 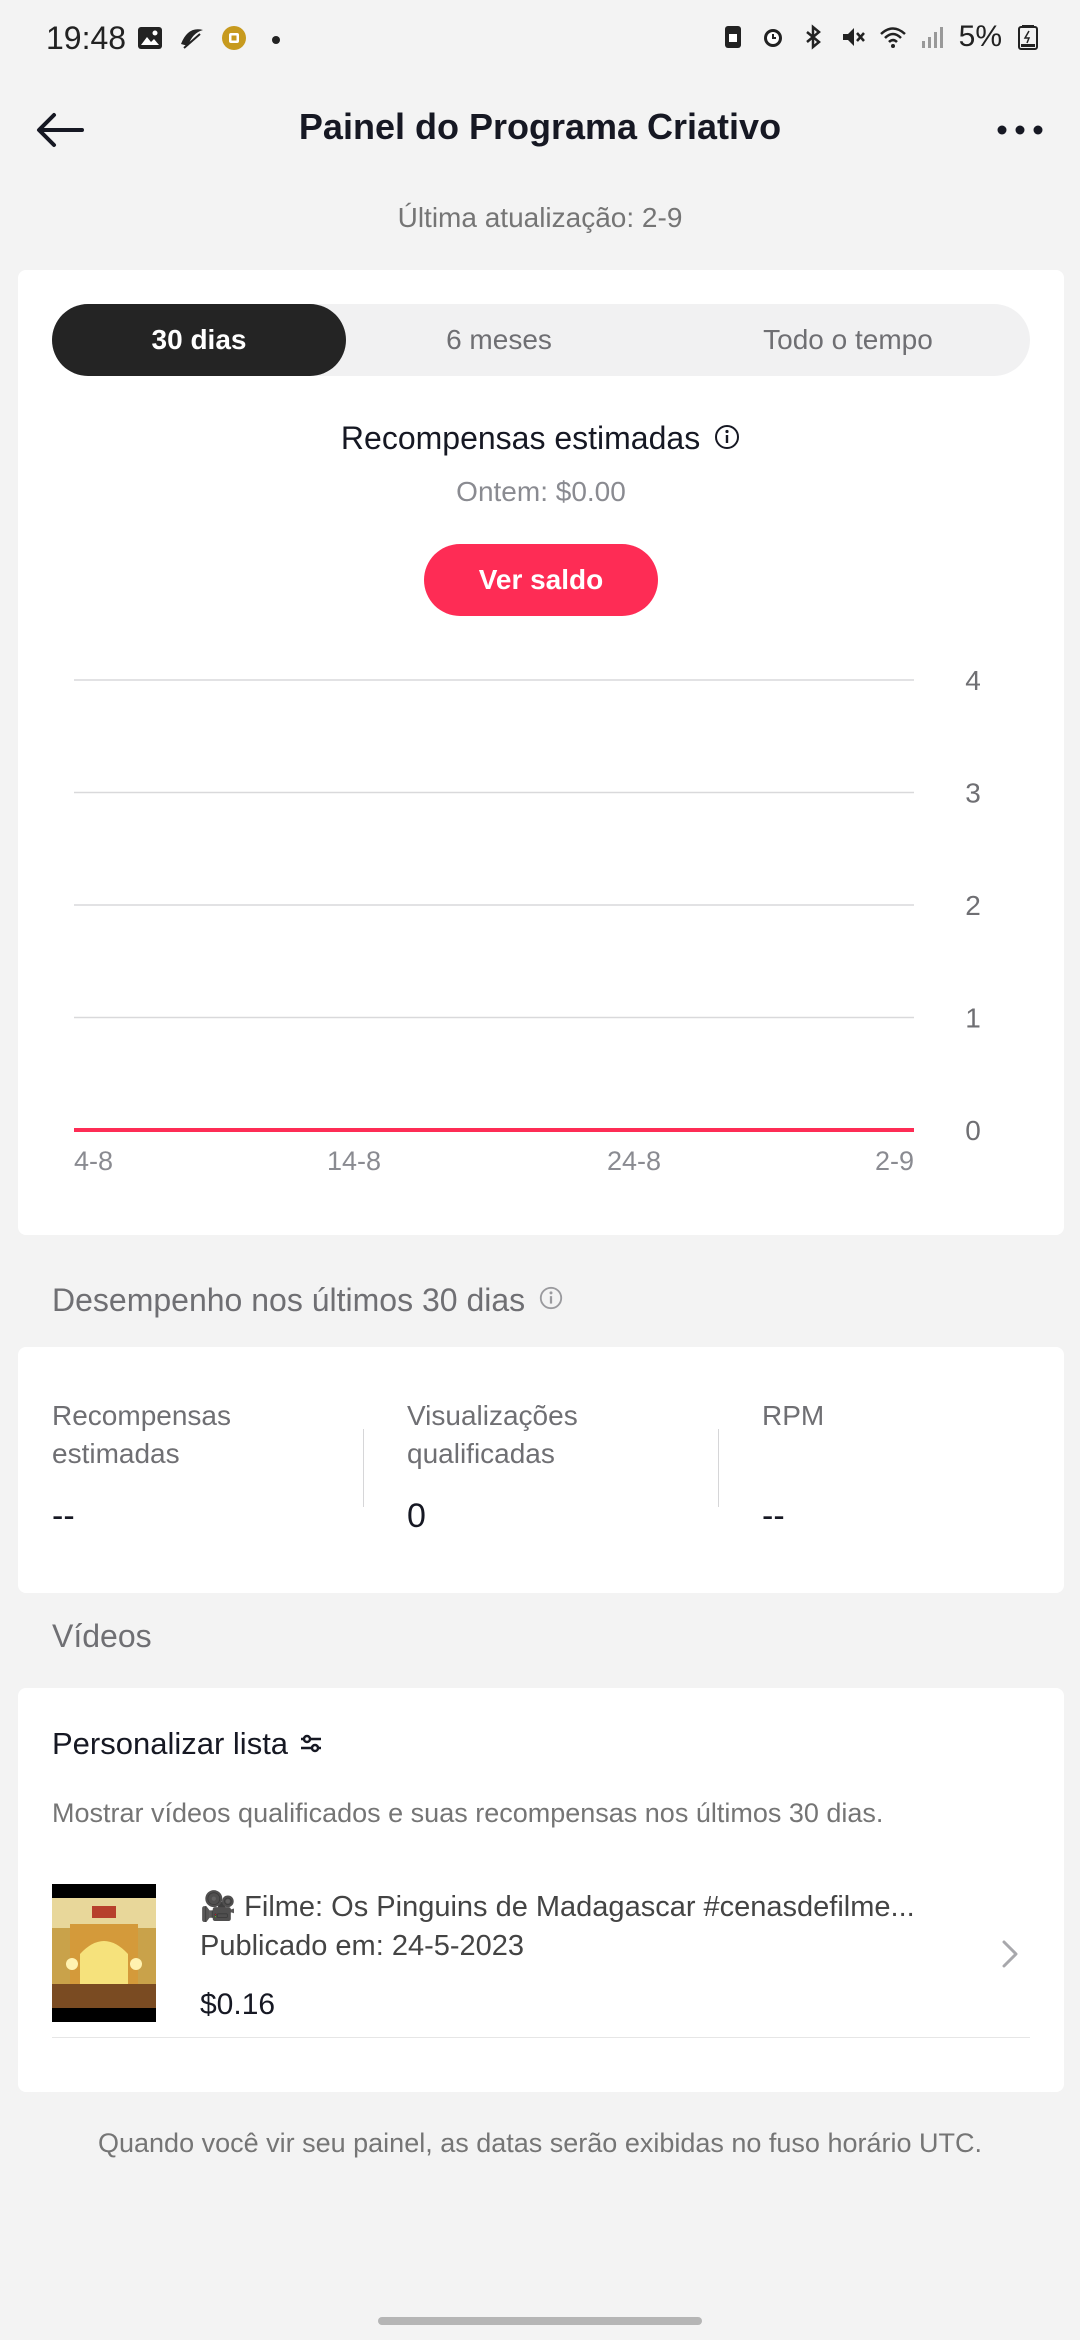 I want to click on y-tick-label: 1, so click(x=973, y=1018).